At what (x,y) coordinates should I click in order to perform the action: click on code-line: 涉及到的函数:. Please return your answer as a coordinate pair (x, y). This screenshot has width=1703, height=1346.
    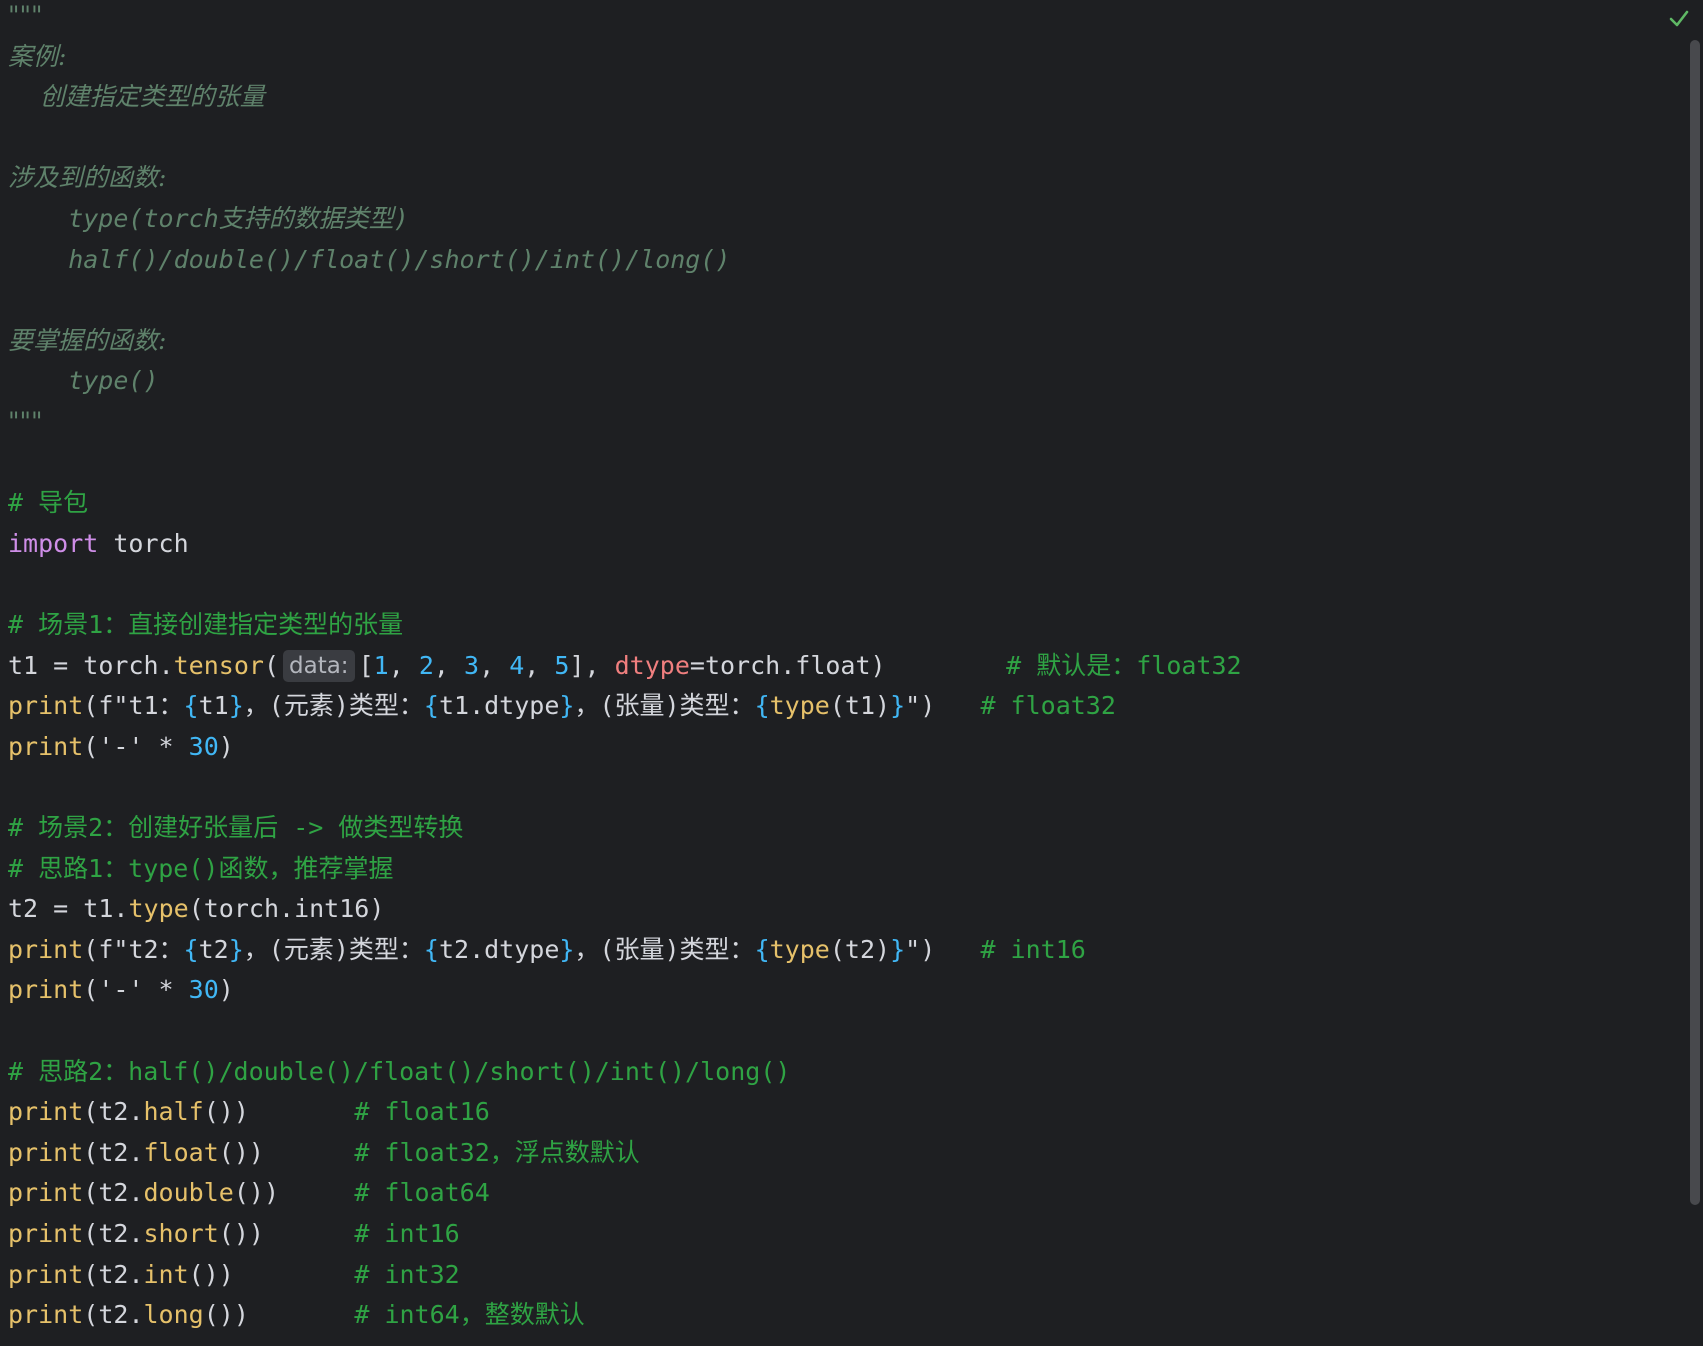
    Looking at the image, I should click on (844, 178).